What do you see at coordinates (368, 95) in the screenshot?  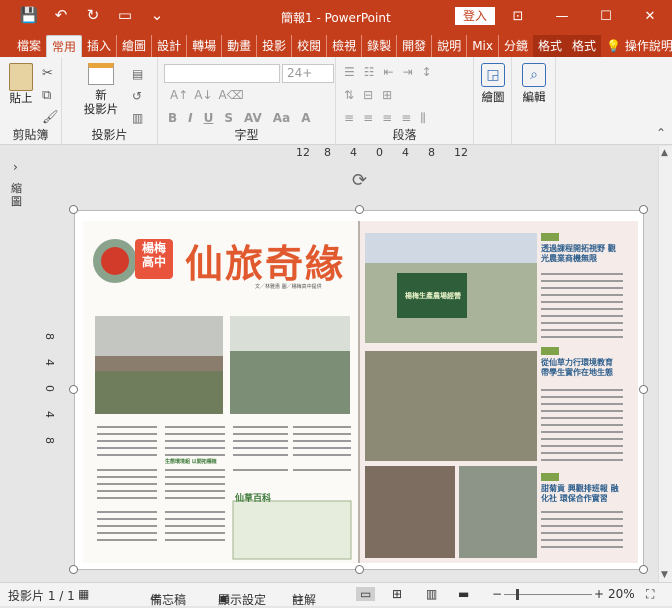 I see `align-text-icon: ⊟` at bounding box center [368, 95].